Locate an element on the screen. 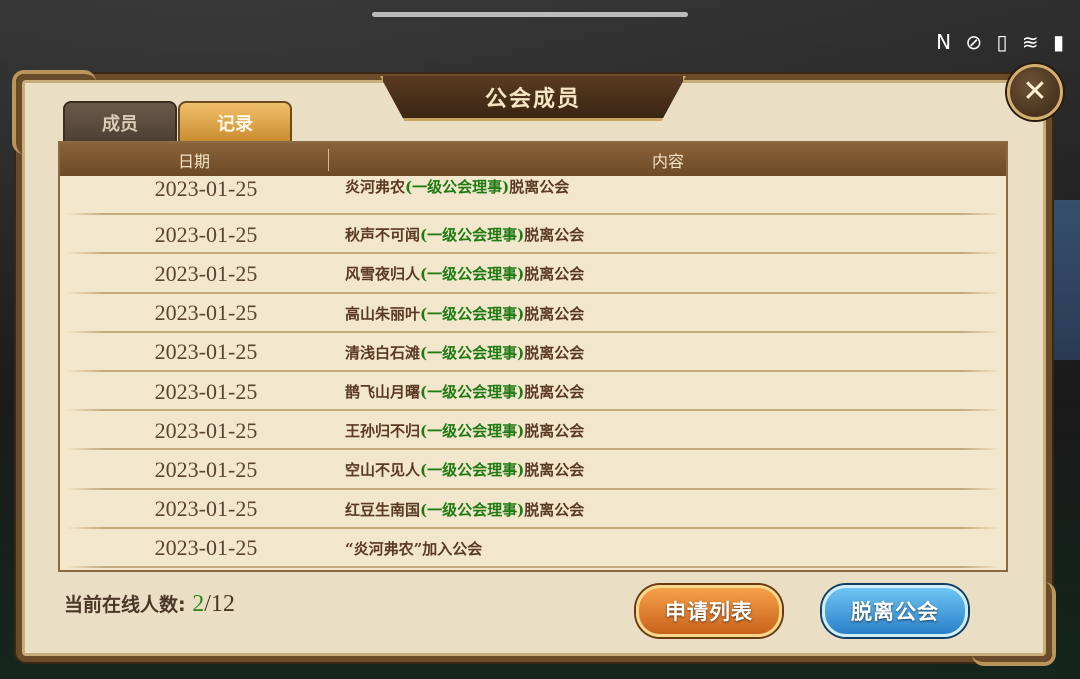 The image size is (1080, 679). record-action: 加入公会 is located at coordinates (452, 548).